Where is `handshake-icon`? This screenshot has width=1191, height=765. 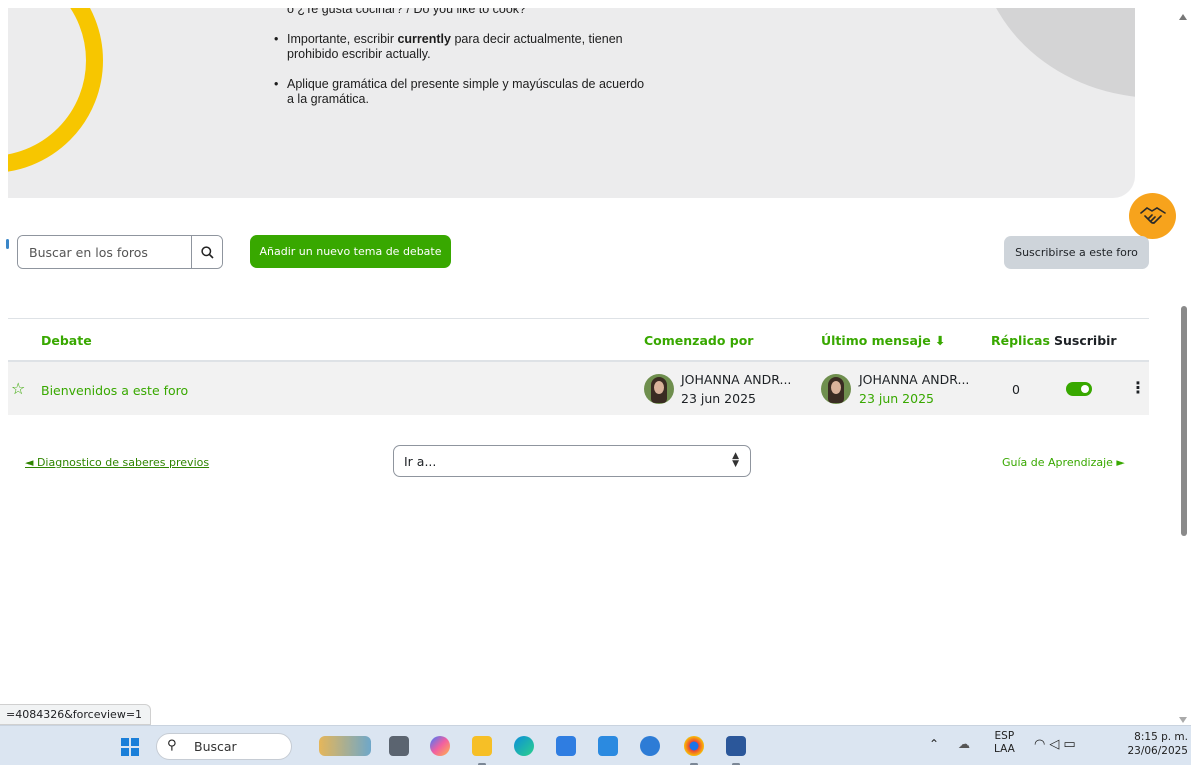
handshake-icon is located at coordinates (1152, 215).